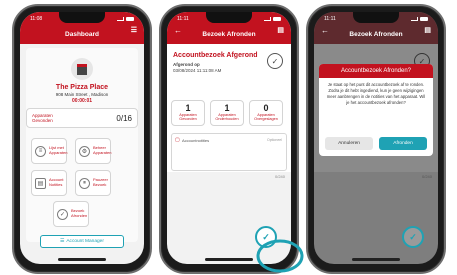  Describe the element at coordinates (58, 150) in the screenshot. I see `tile-label: Lijst met Apparaten` at that location.